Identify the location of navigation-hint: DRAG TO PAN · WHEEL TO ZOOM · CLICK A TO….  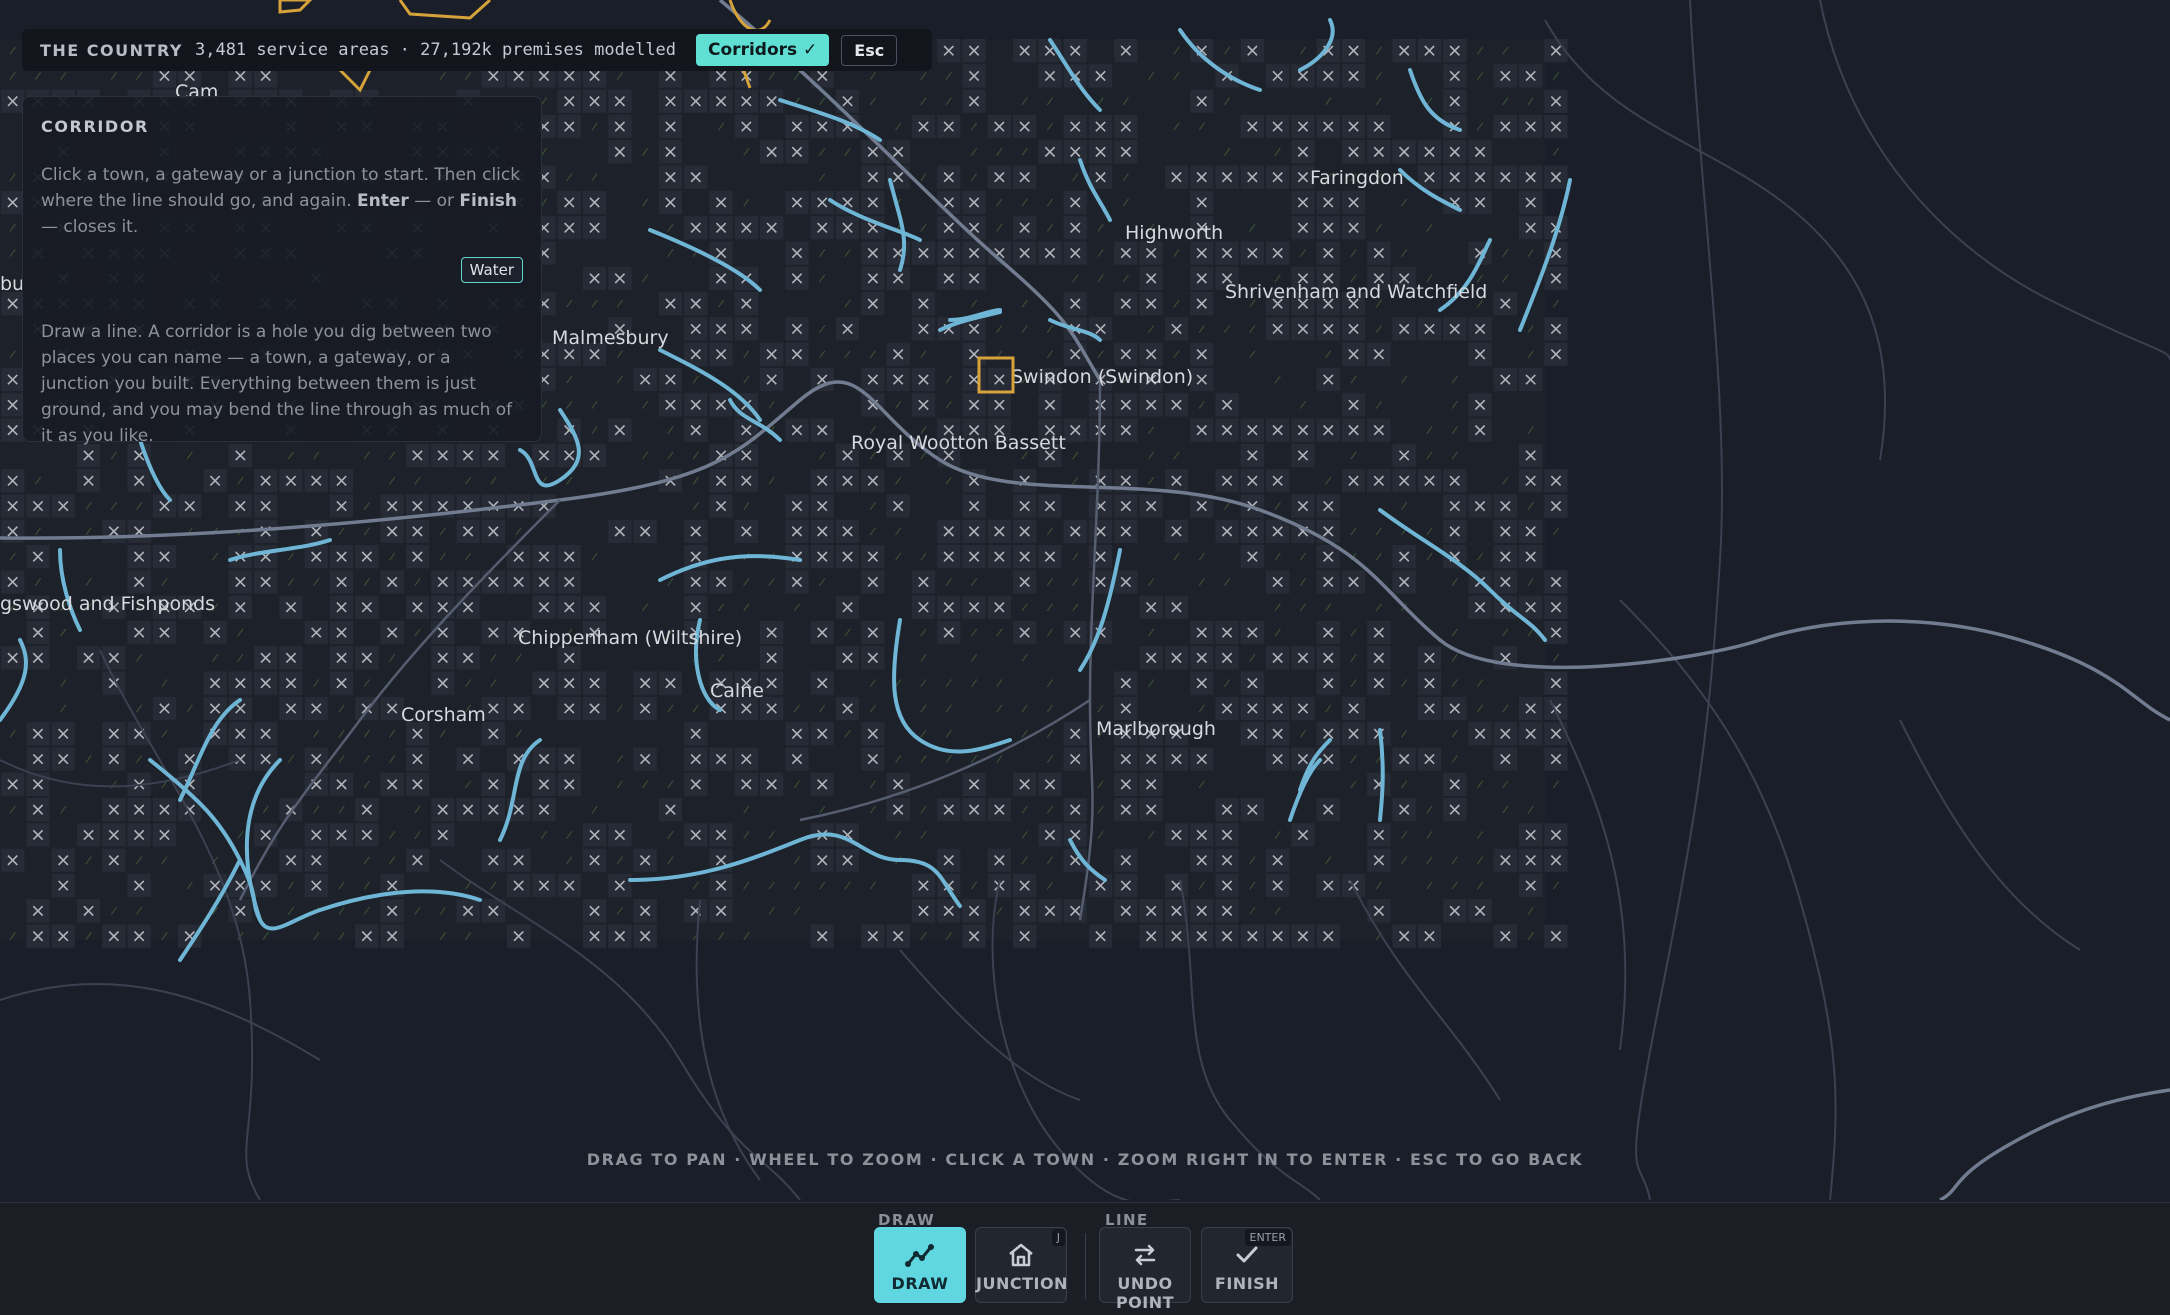
(1085, 1159).